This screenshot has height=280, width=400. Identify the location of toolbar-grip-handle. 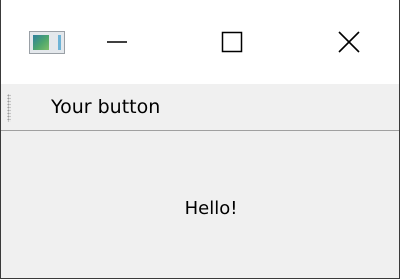
(9, 108).